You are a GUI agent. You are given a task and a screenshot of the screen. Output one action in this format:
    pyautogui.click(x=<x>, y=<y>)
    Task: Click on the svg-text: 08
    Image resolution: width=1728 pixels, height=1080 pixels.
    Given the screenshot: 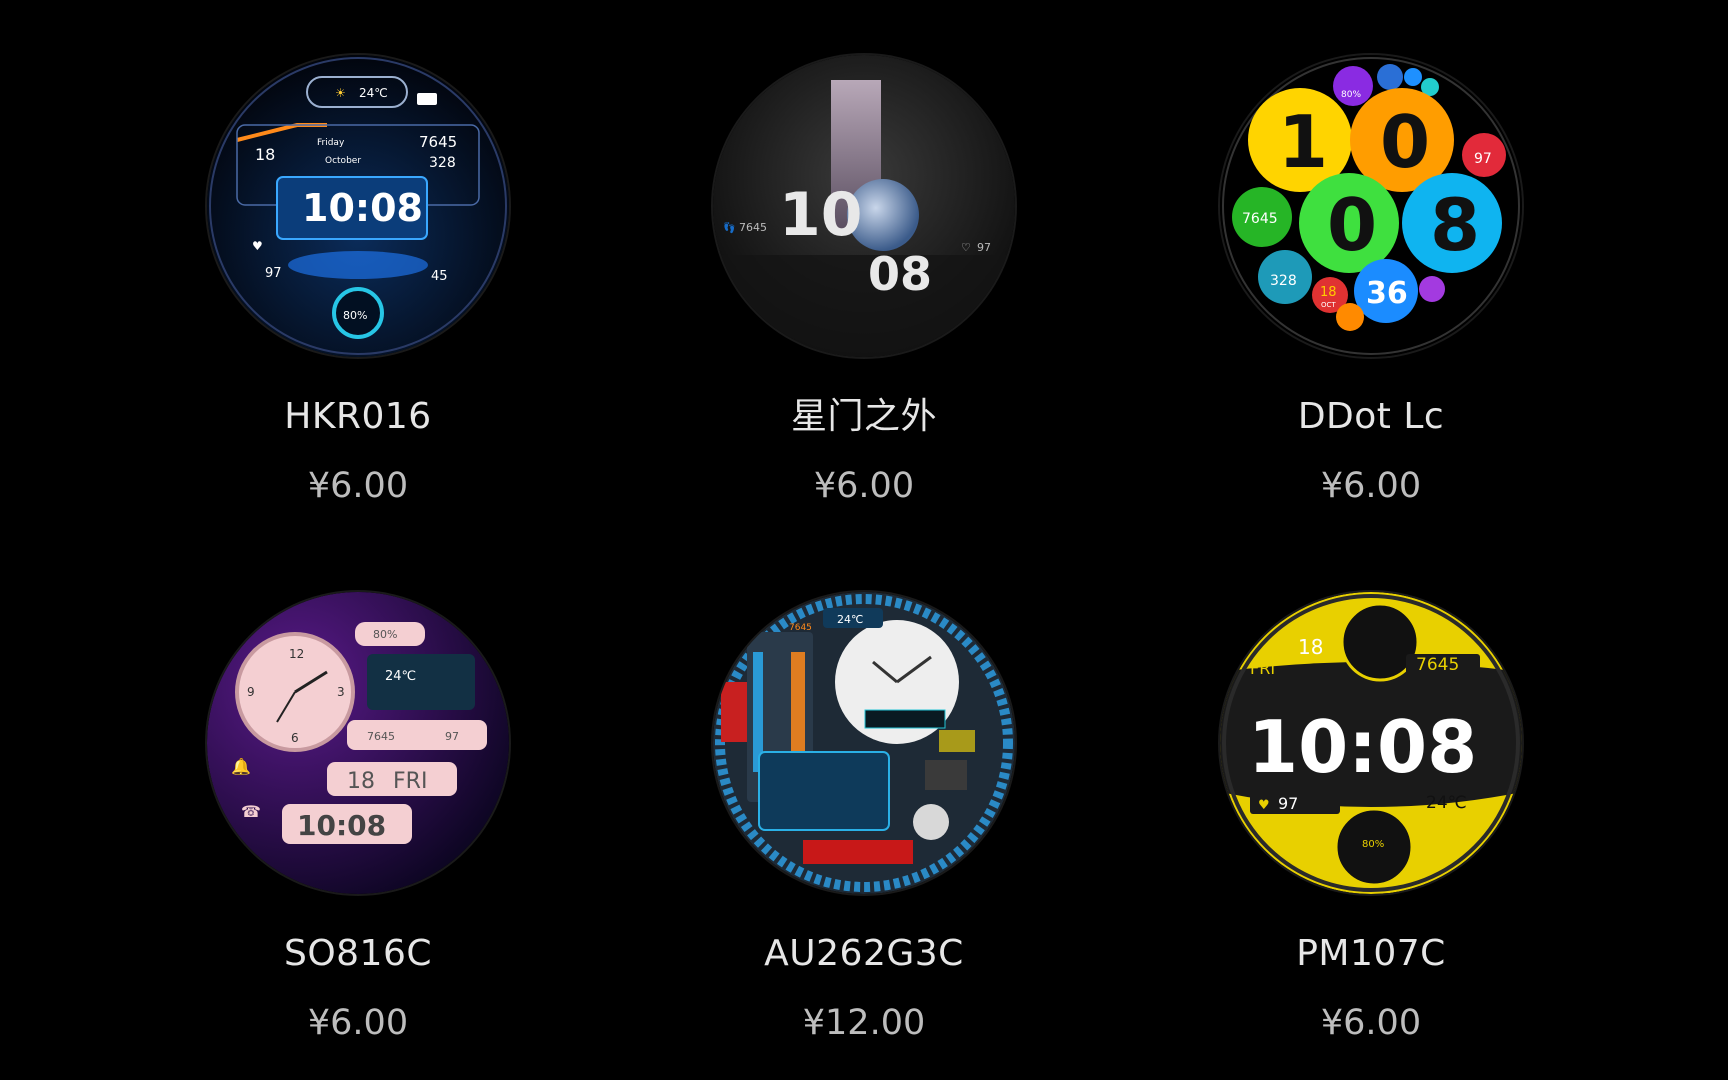 What is the action you would take?
    pyautogui.click(x=900, y=274)
    